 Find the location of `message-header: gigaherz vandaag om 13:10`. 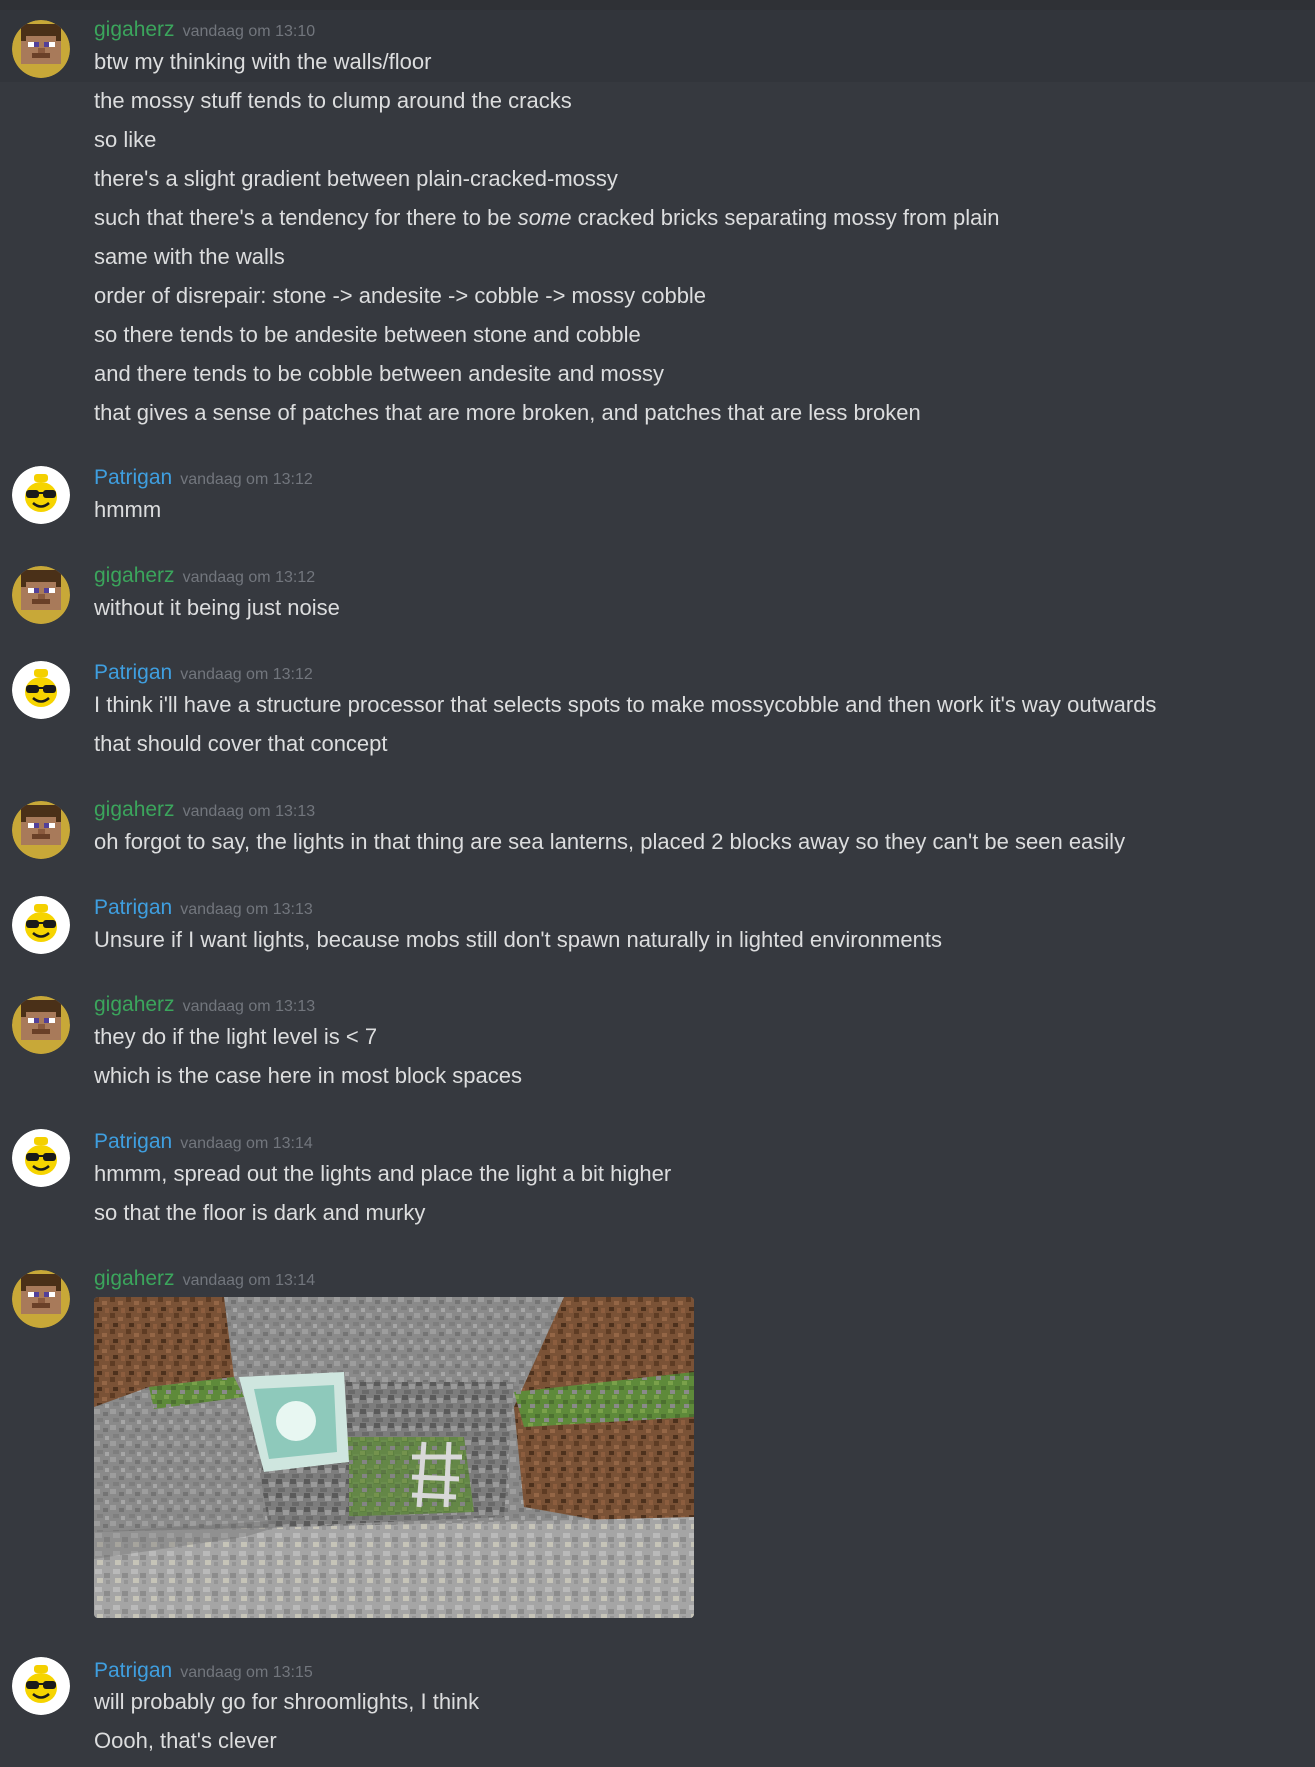

message-header: gigaherz vandaag om 13:10 is located at coordinates (204, 30).